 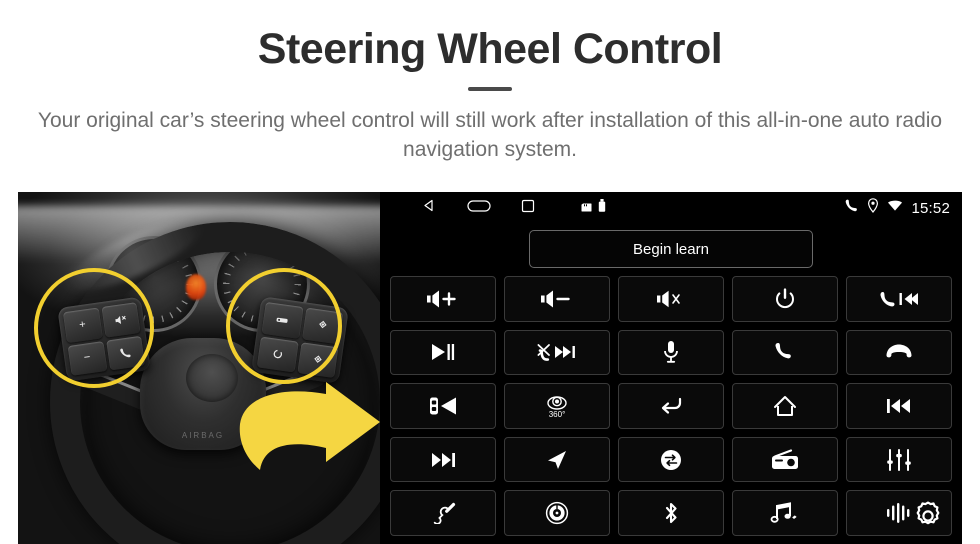 I want to click on phone-prev-track-icon, so click(x=899, y=299).